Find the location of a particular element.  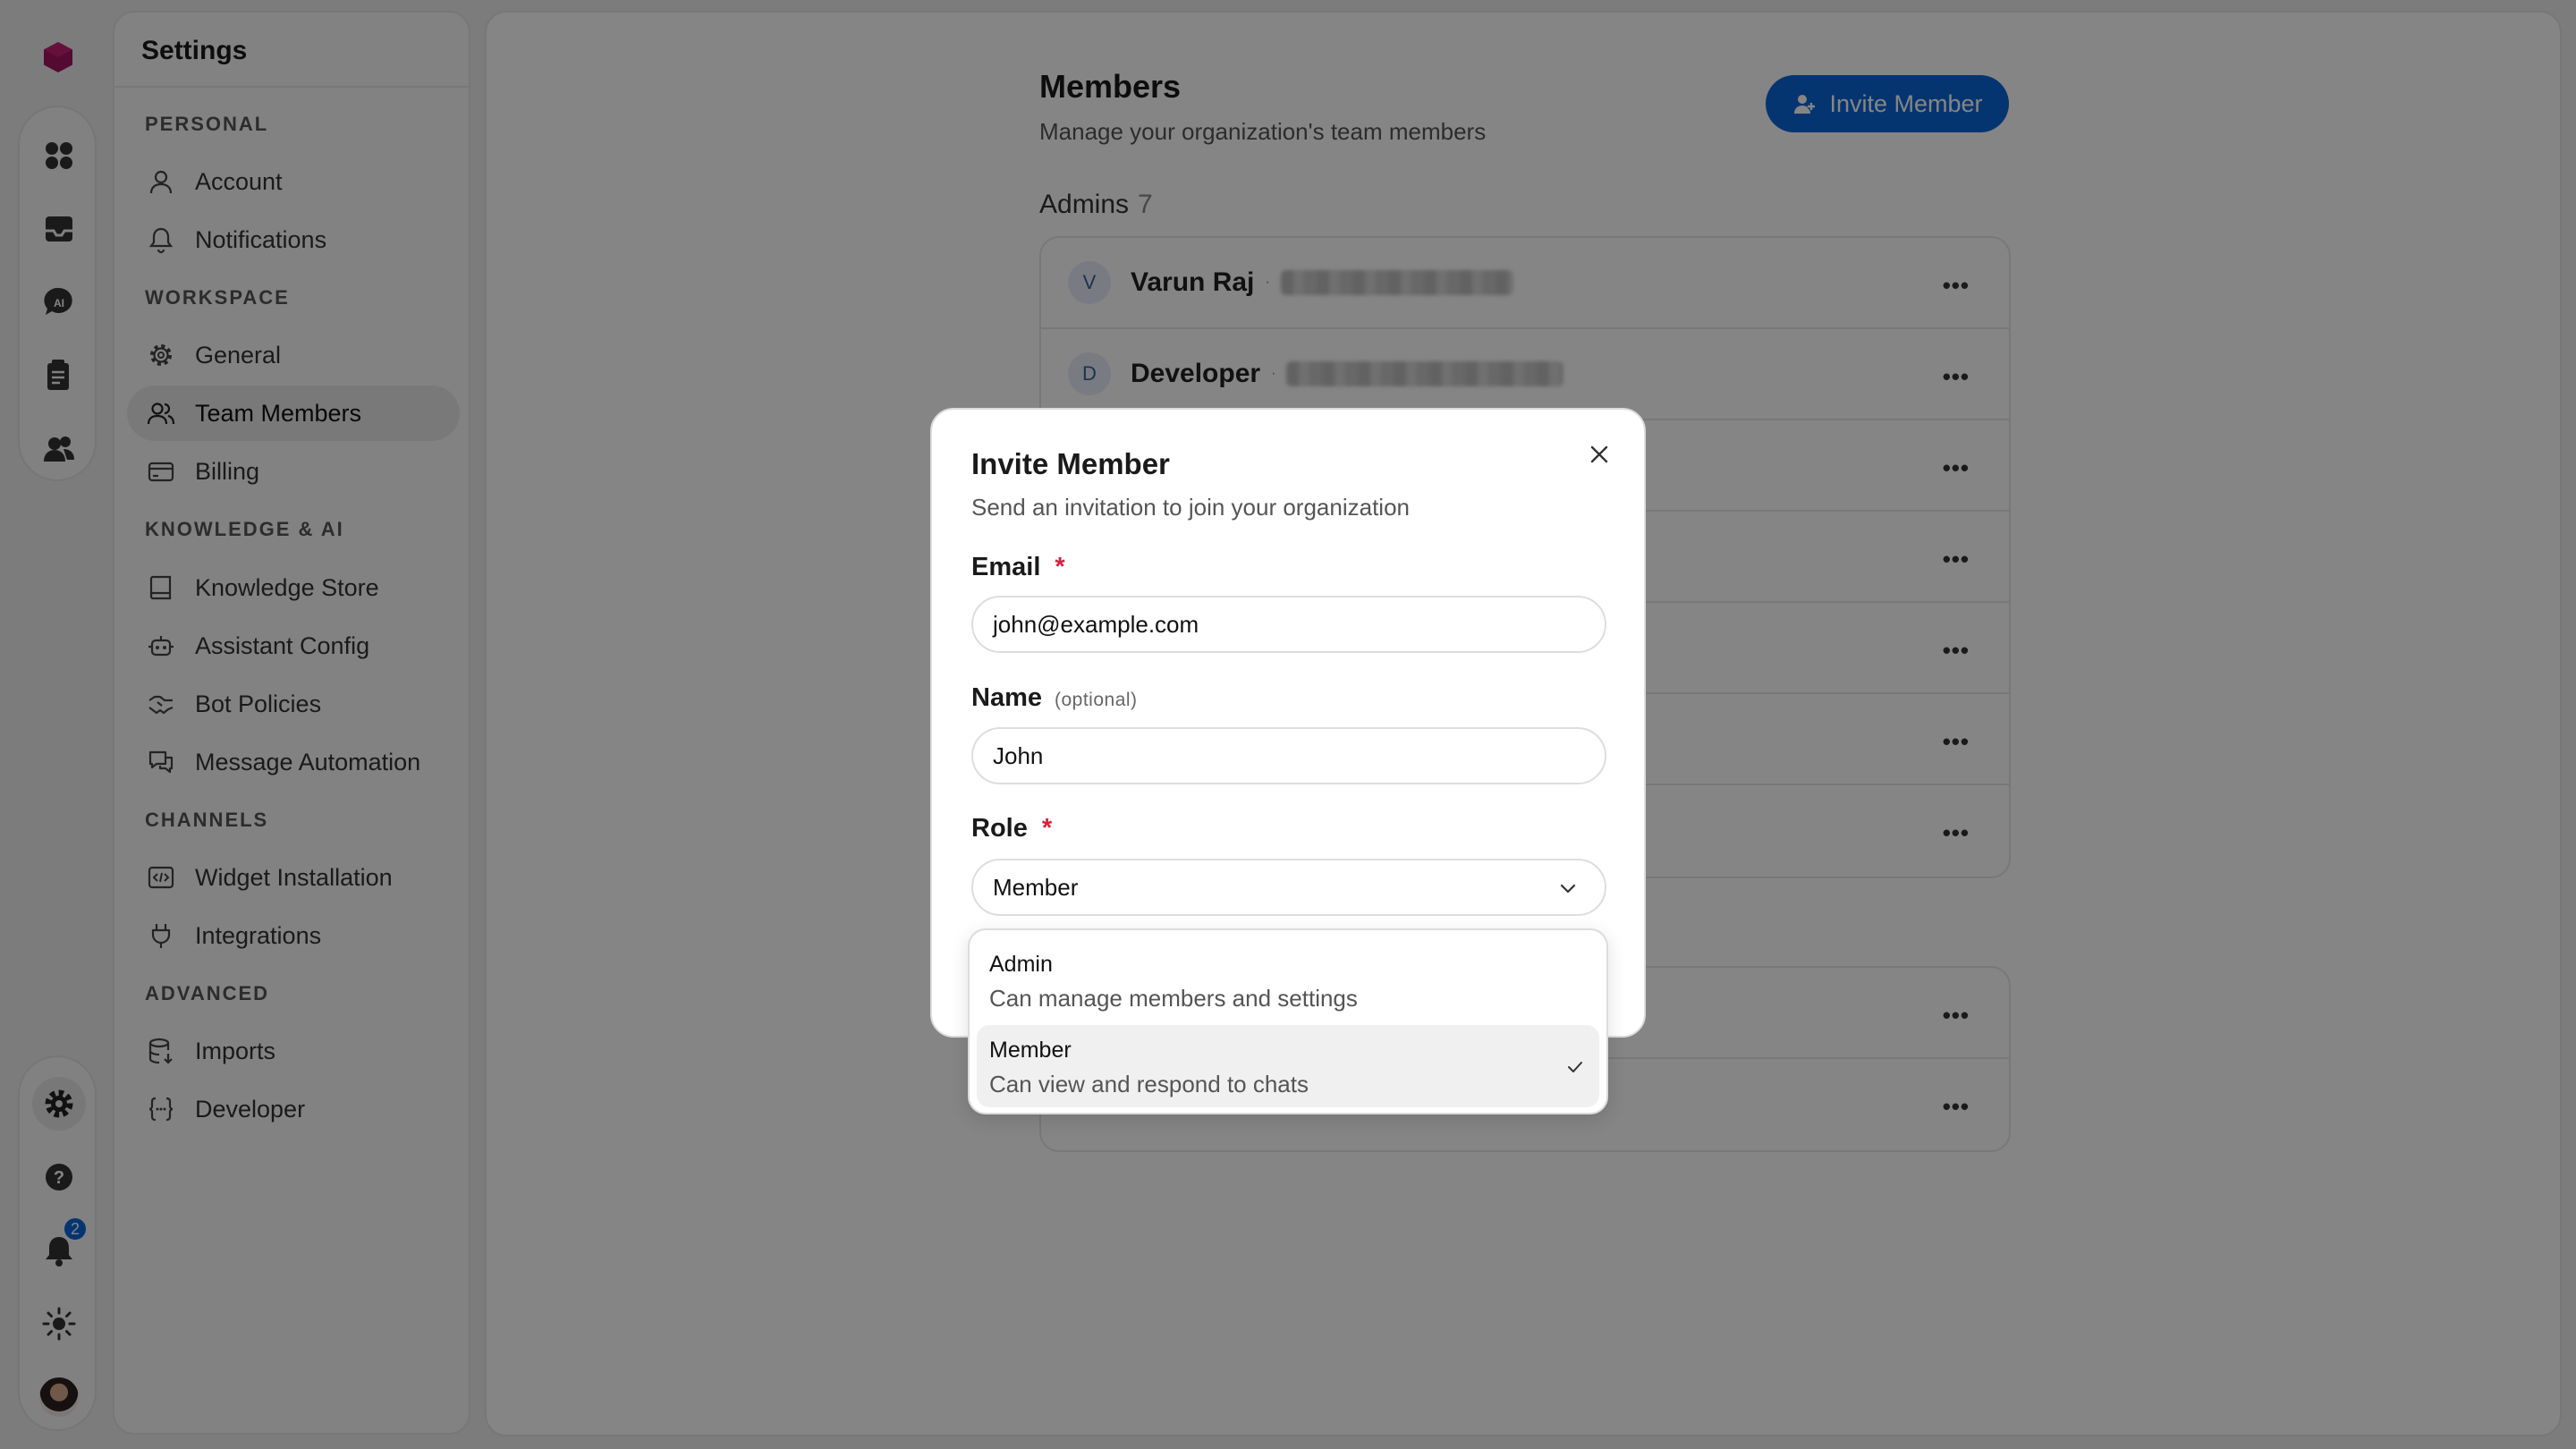

option-label: Admin is located at coordinates (1021, 964).